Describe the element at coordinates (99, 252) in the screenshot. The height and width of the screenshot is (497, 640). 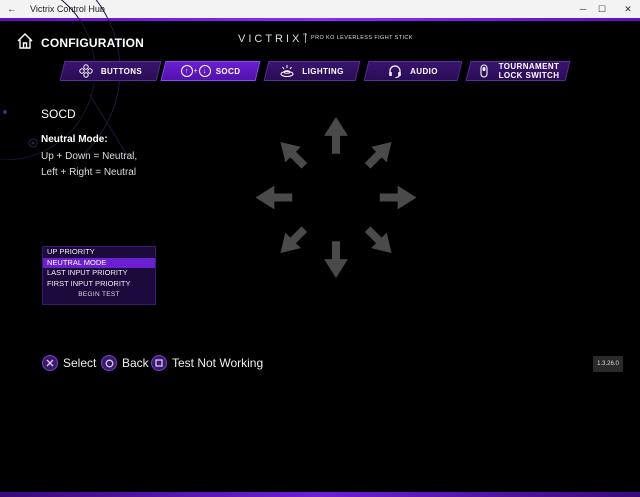
I see `menu-item-up-priority: UP PRIORITY` at that location.